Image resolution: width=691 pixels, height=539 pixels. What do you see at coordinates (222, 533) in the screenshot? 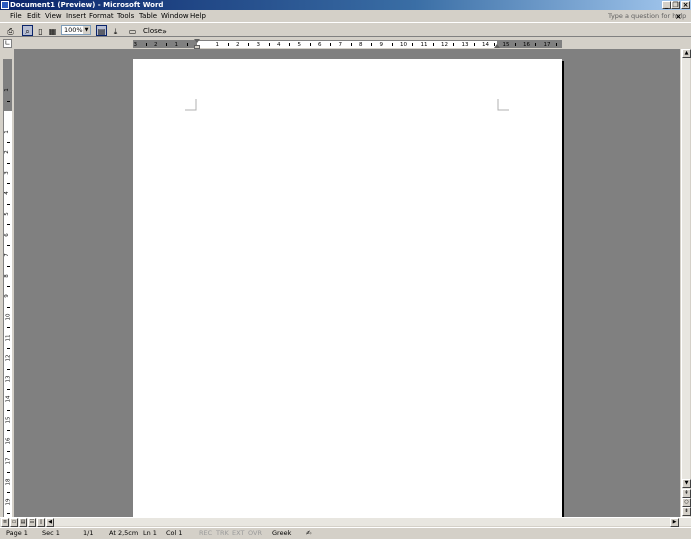
I see `status-trk: TRK` at bounding box center [222, 533].